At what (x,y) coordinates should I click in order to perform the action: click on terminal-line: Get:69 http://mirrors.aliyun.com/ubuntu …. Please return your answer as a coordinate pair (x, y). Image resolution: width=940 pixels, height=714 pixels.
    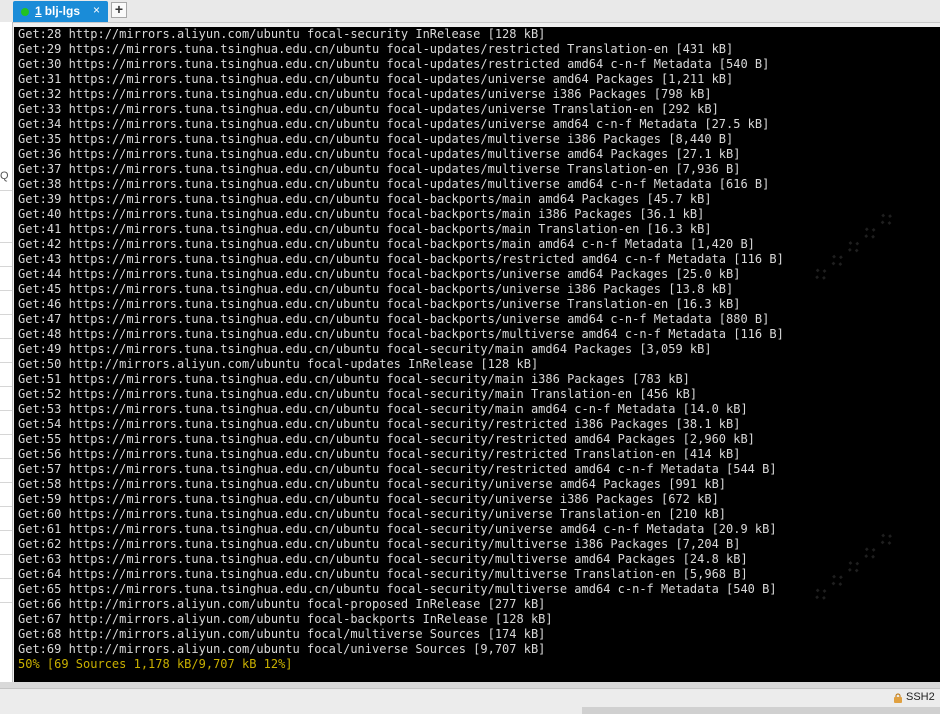
    Looking at the image, I should click on (282, 649).